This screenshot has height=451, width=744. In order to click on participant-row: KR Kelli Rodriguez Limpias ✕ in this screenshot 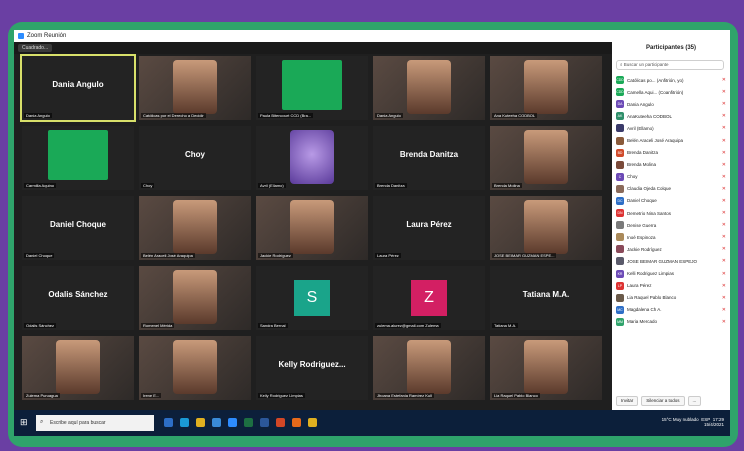, I will do `click(671, 274)`.